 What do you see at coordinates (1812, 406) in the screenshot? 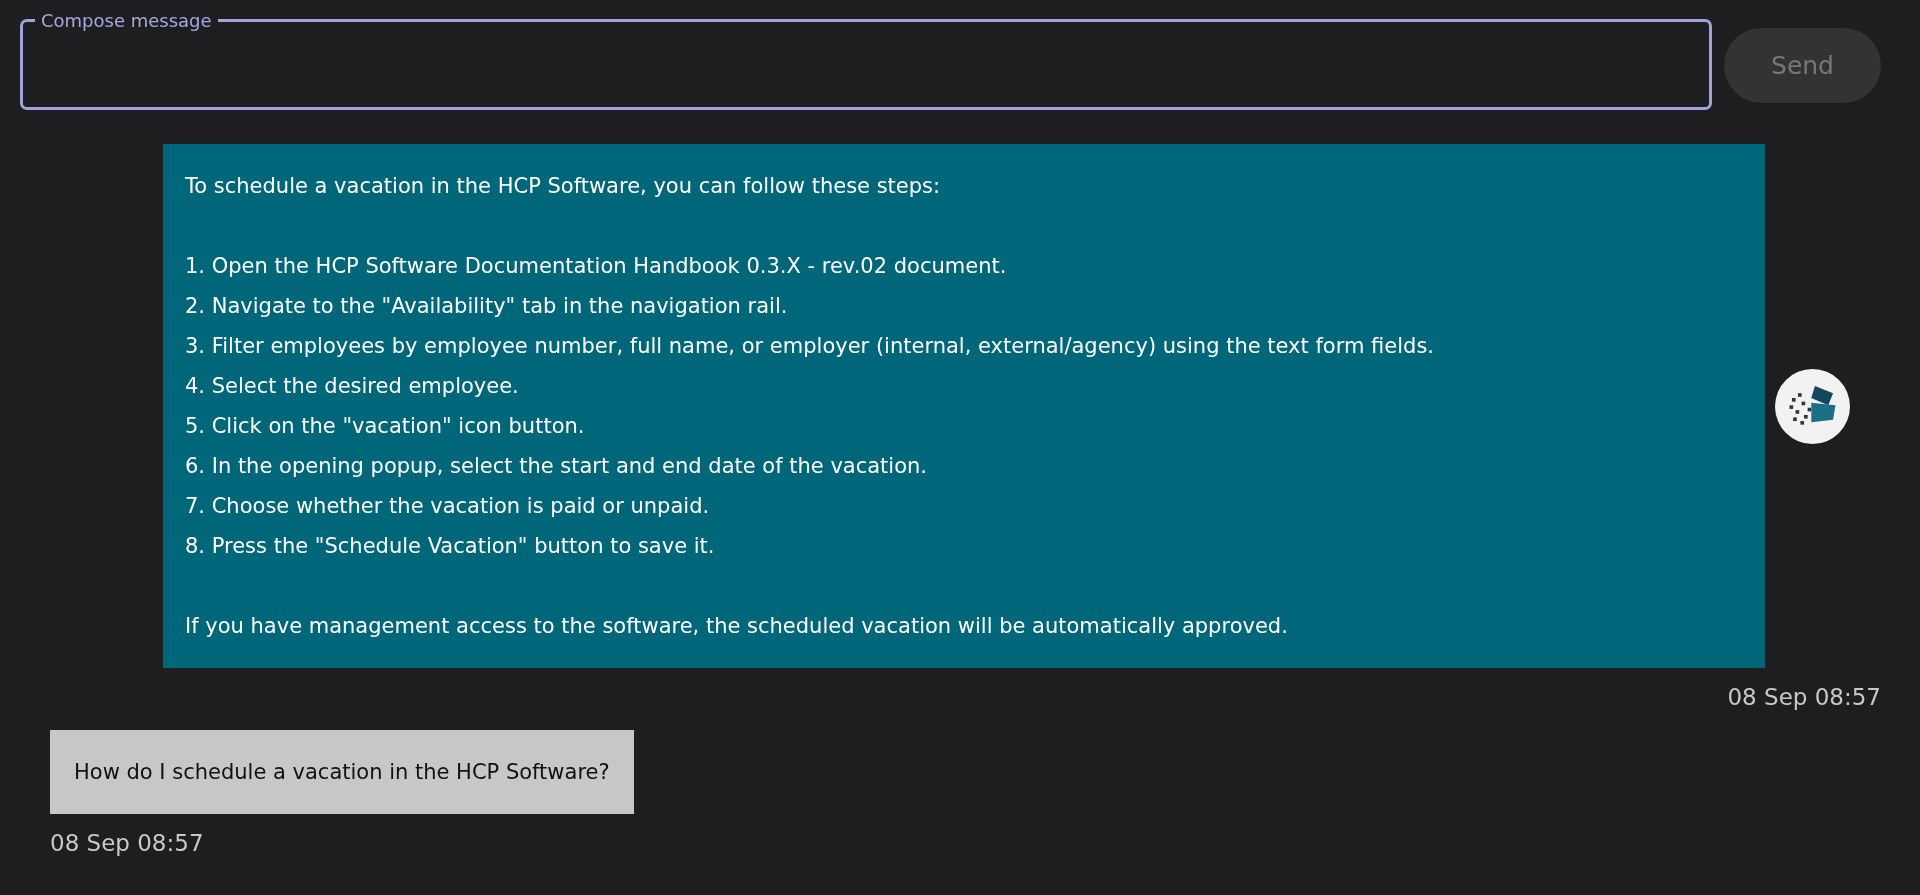
I see `bot-avatar-icon` at bounding box center [1812, 406].